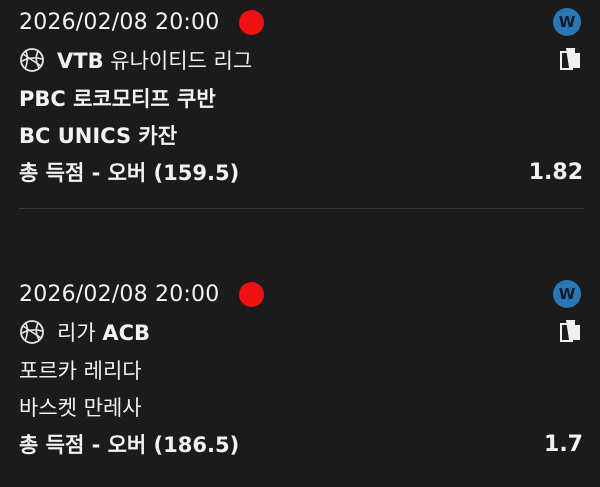 The height and width of the screenshot is (487, 600). I want to click on home-team: PBC 로코모티프 쿠반, so click(117, 99).